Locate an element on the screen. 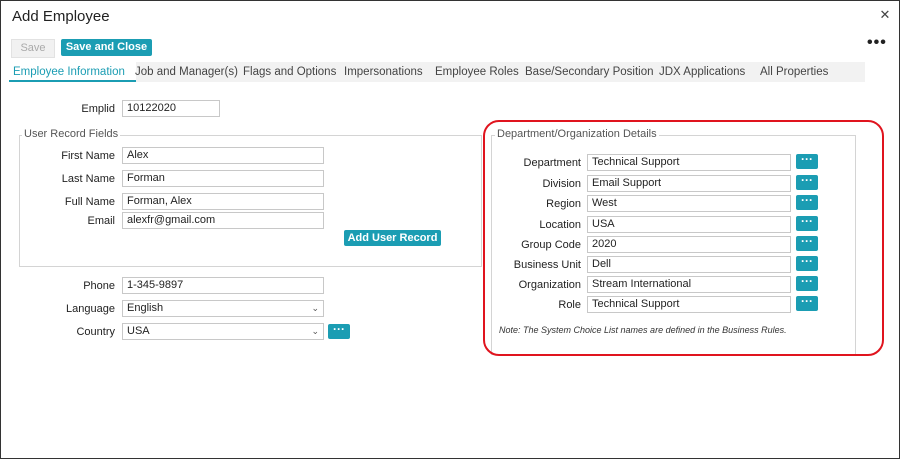 The width and height of the screenshot is (900, 459). region-label: Region is located at coordinates (563, 204).